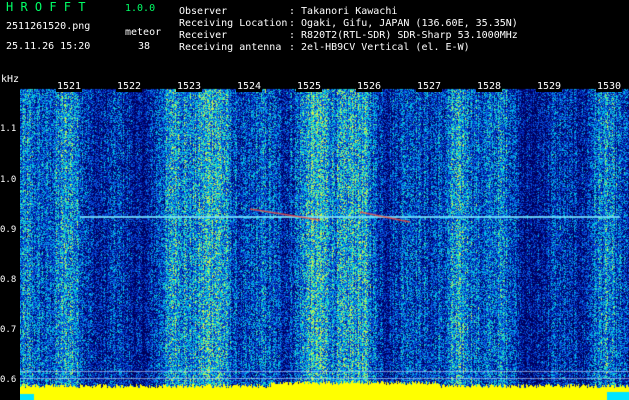 Image resolution: width=629 pixels, height=400 pixels. What do you see at coordinates (403, 35) in the screenshot?
I see `receiver-value: : R820T2(RTL-SDR) SDR-Sharp 53.1000MHz` at bounding box center [403, 35].